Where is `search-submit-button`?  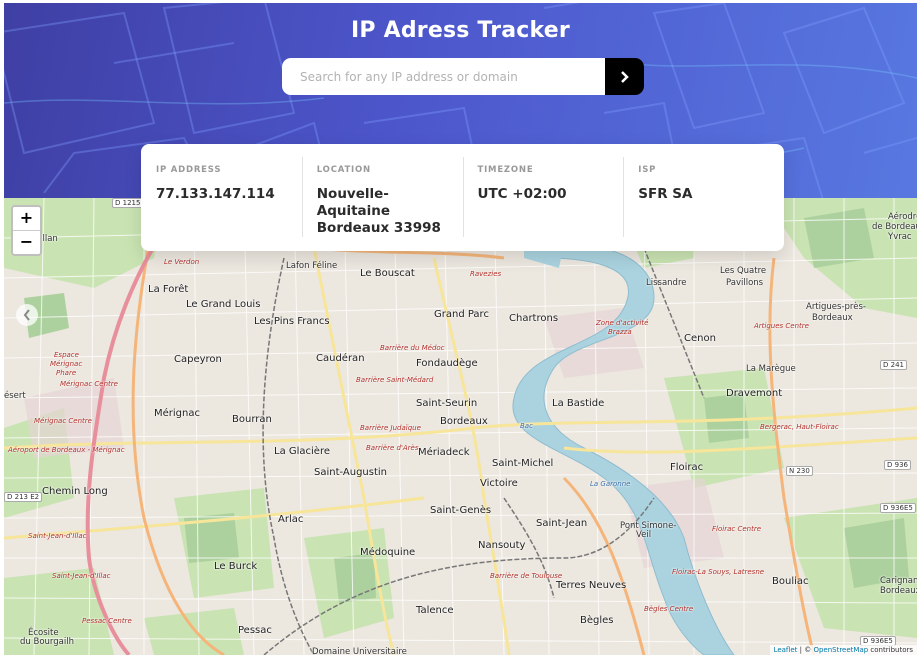
search-submit-button is located at coordinates (624, 76).